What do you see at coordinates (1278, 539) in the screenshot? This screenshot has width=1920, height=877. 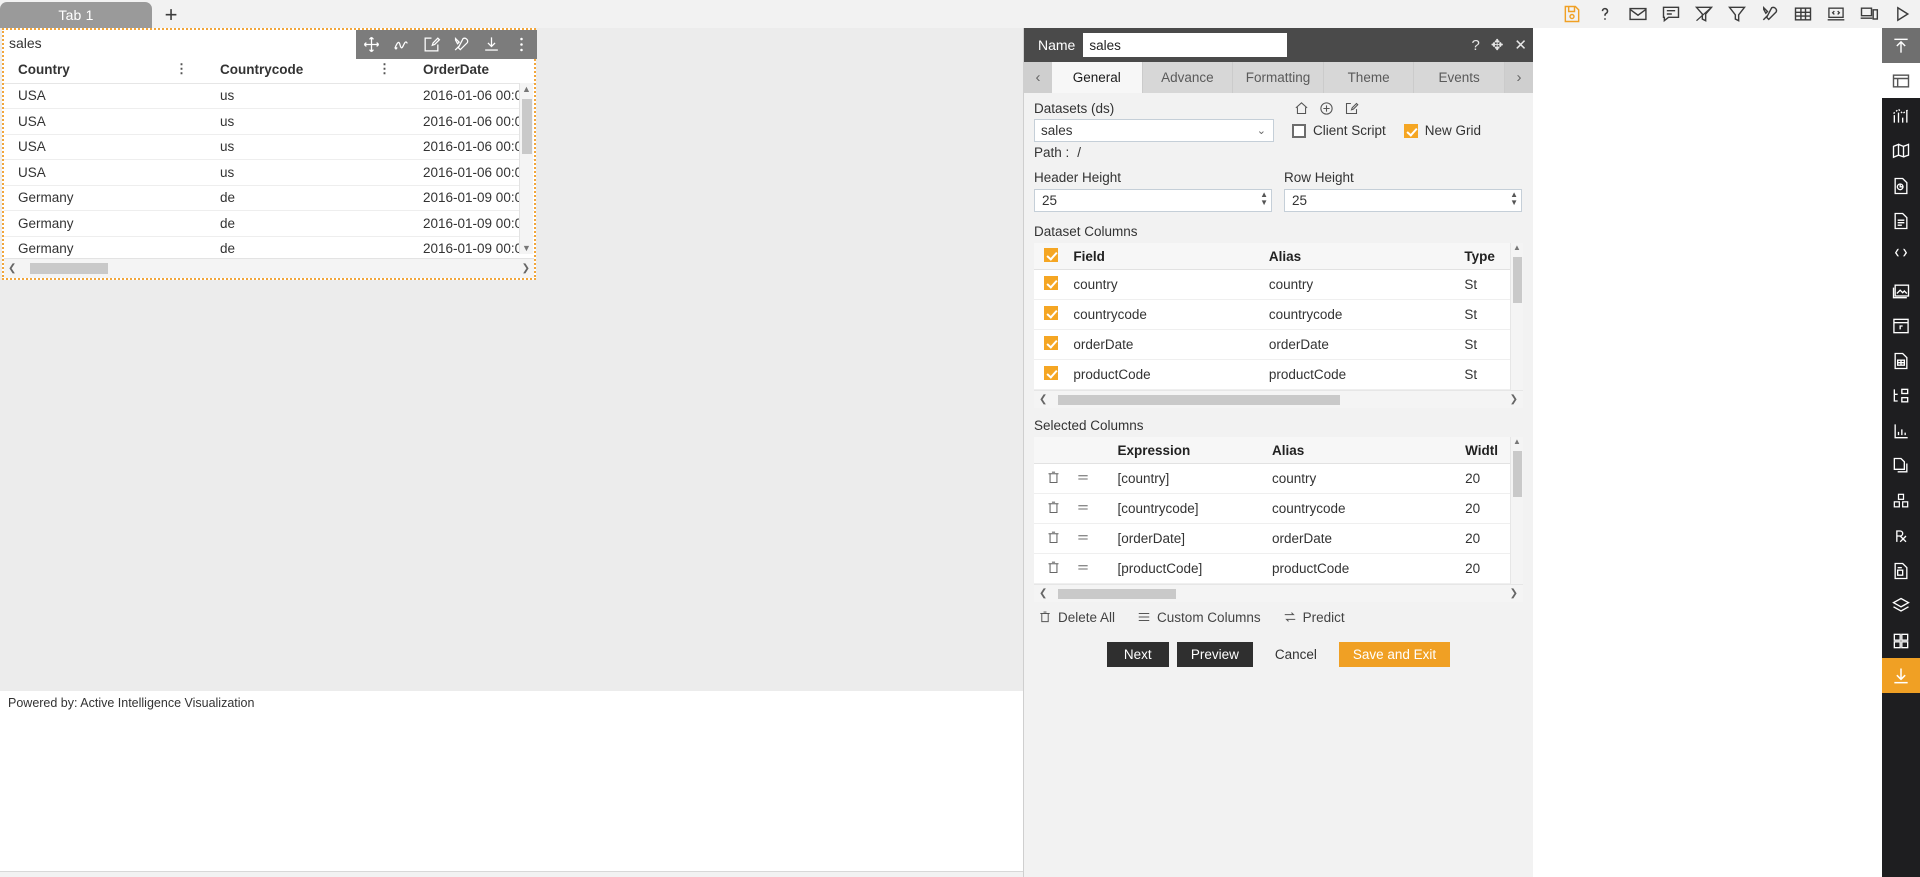 I see `selected-column-row: [orderDate] orderDate 20` at bounding box center [1278, 539].